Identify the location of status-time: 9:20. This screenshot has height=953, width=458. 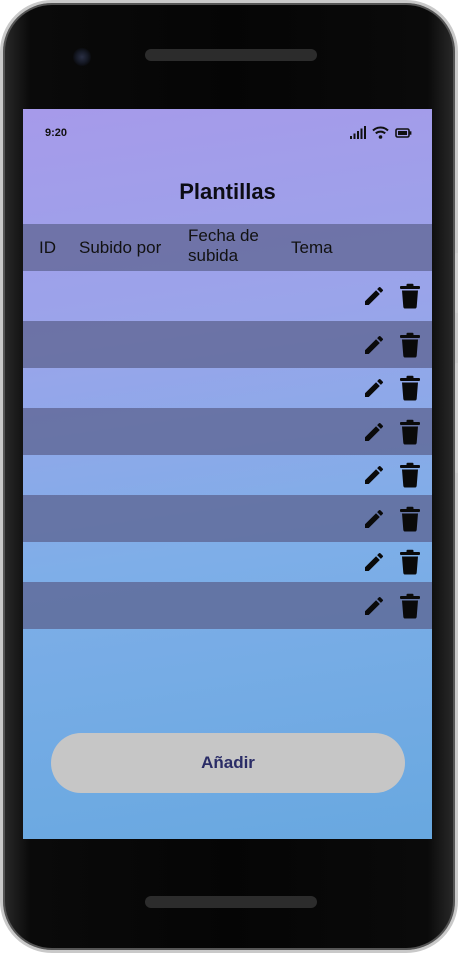
(56, 133).